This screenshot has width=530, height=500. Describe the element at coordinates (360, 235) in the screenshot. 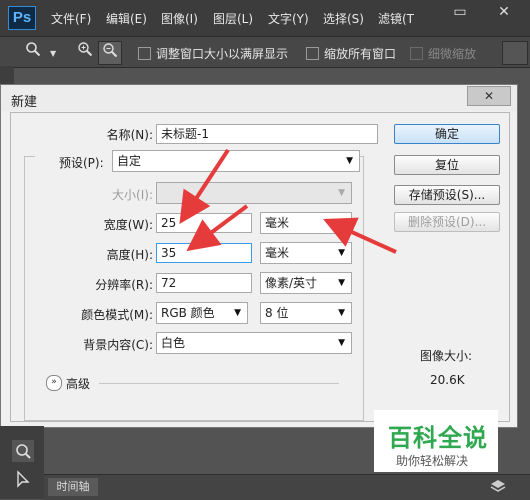

I see `annotation-arrow-unit` at that location.